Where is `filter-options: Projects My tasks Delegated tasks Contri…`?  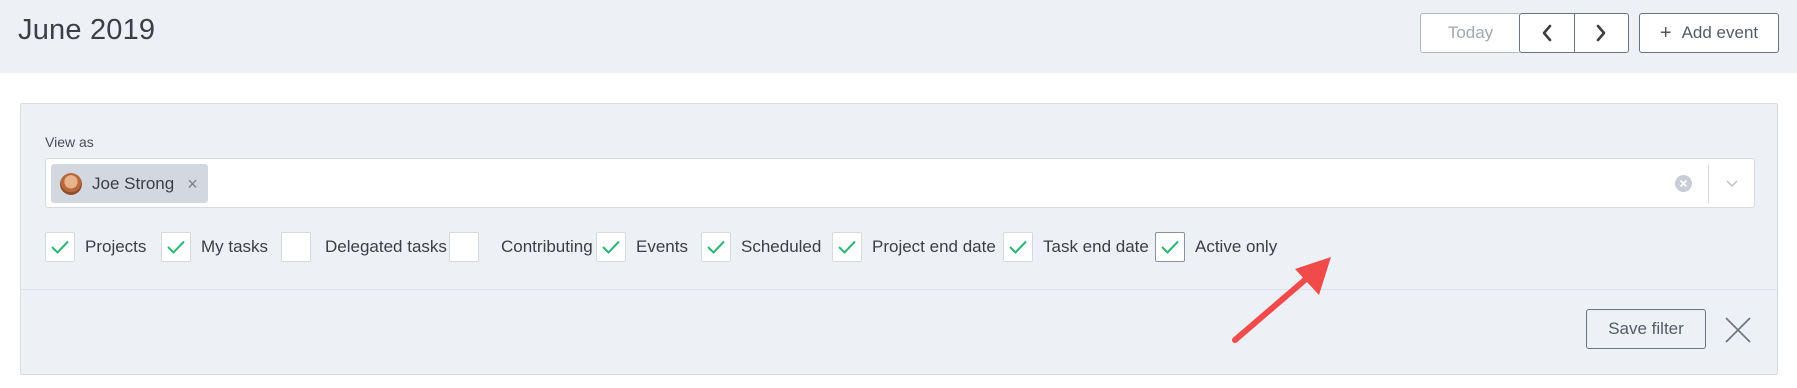 filter-options: Projects My tasks Delegated tasks Contri… is located at coordinates (905, 247).